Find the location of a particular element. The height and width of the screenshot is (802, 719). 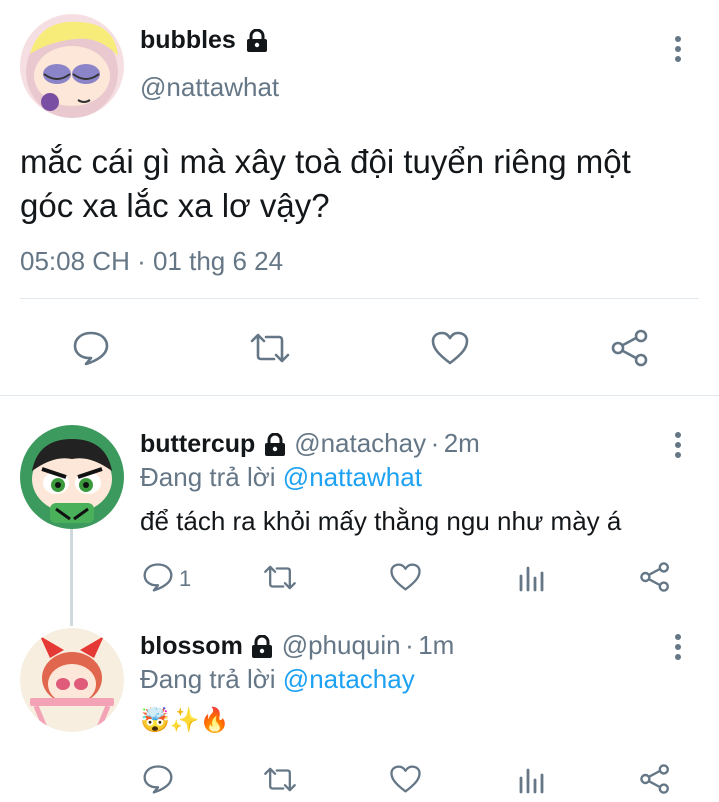

blossom-avatar is located at coordinates (72, 680).